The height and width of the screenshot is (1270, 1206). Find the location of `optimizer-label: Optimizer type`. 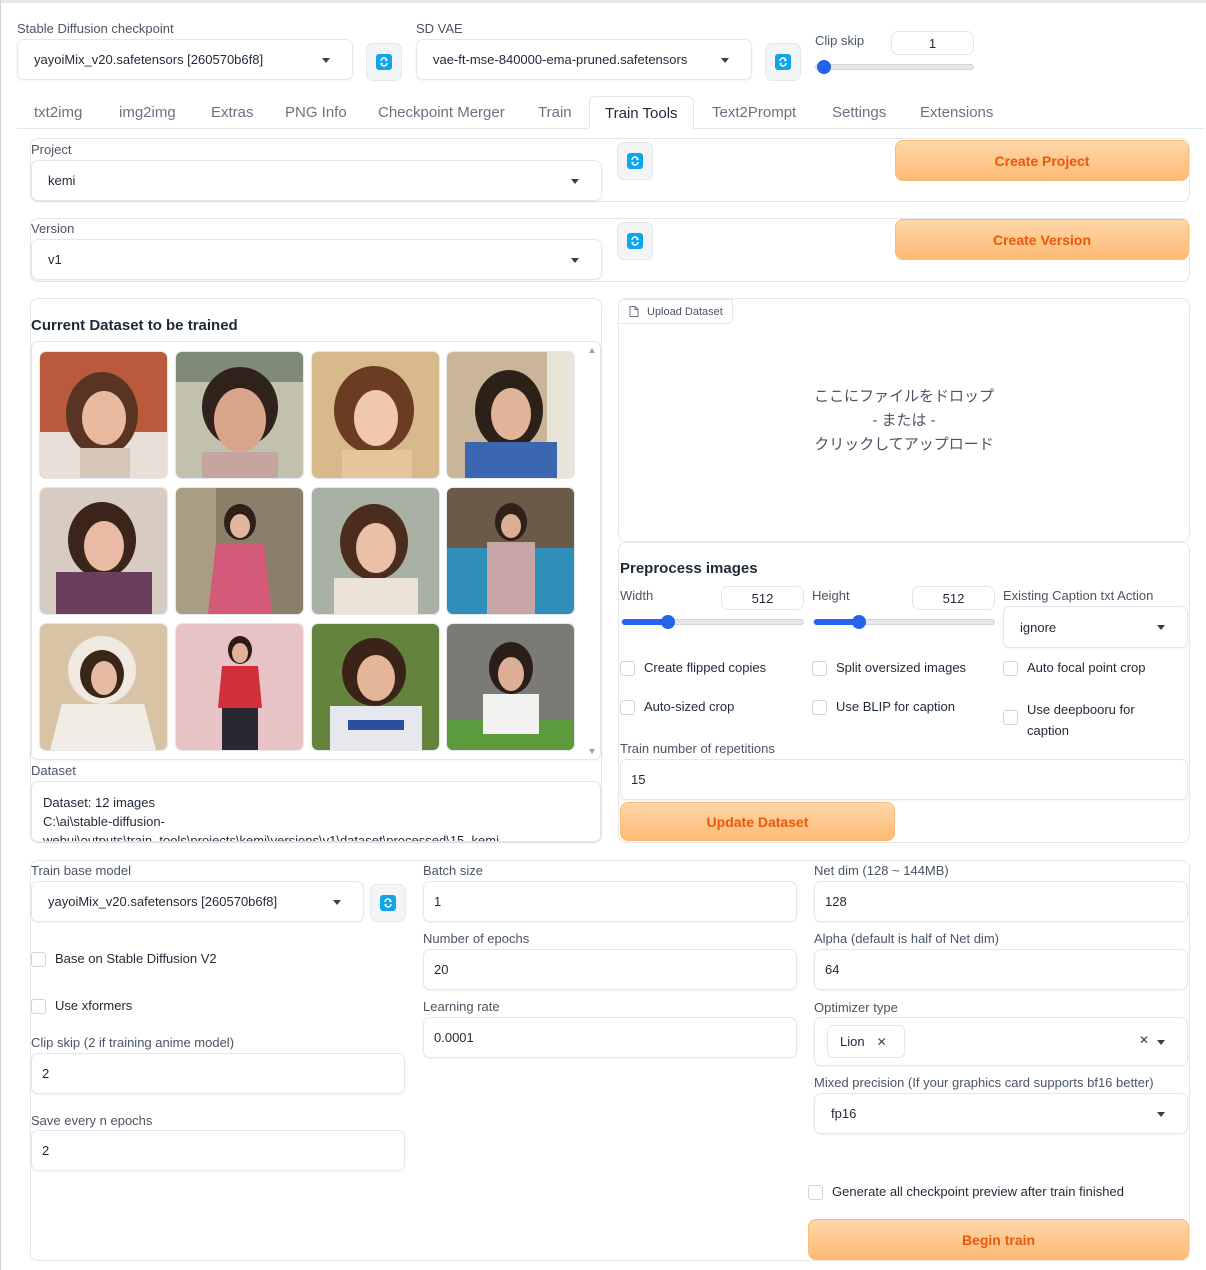

optimizer-label: Optimizer type is located at coordinates (856, 1007).